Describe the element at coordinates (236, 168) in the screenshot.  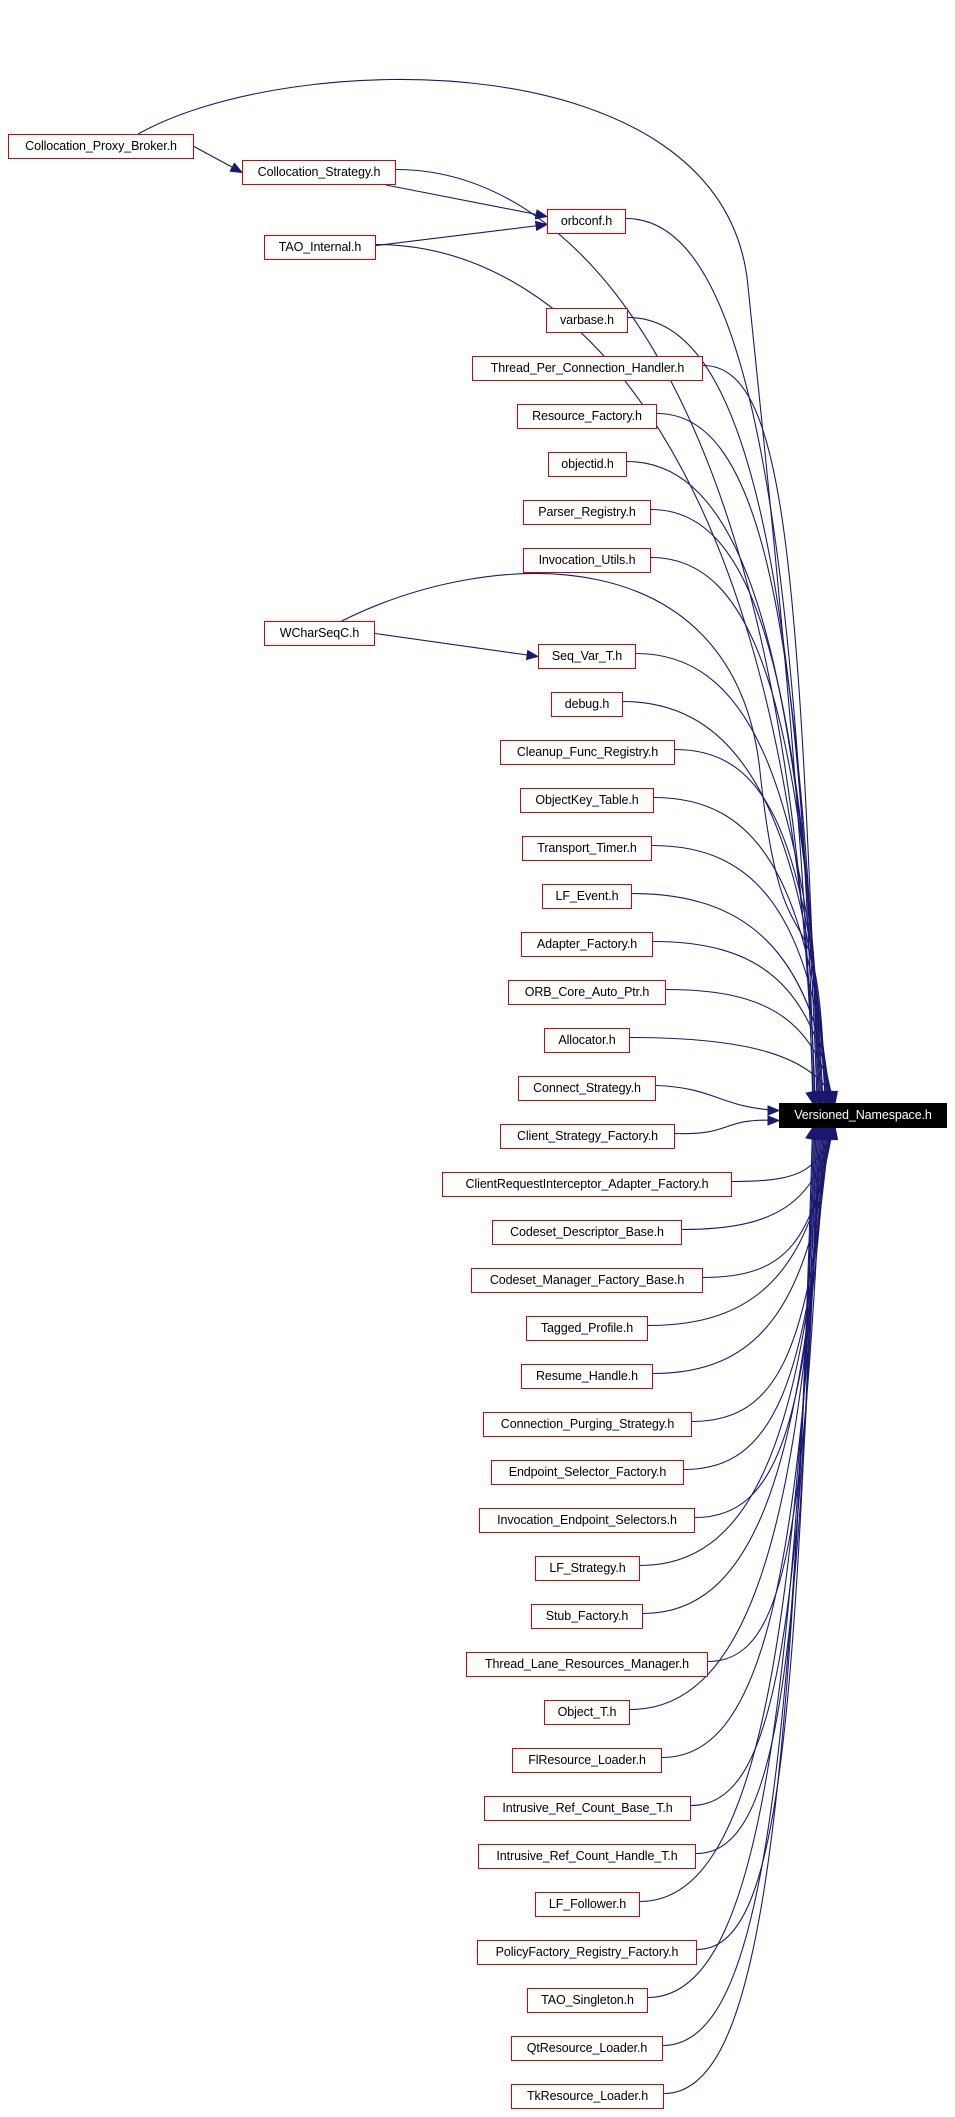
I see `edge-collocation-proxy-broker-to-collocation-strategy-arrowhead` at that location.